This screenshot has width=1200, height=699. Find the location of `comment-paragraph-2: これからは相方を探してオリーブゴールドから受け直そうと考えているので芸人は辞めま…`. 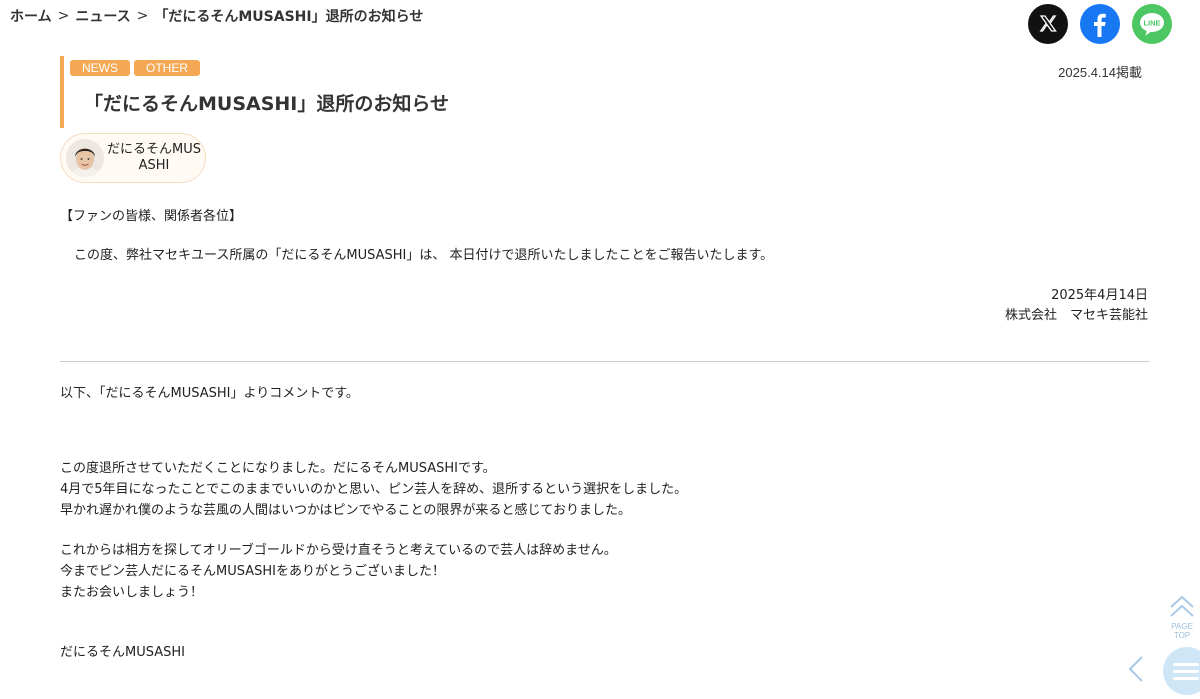

comment-paragraph-2: これからは相方を探してオリーブゴールドから受け直そうと考えているので芸人は辞めま… is located at coordinates (338, 571).